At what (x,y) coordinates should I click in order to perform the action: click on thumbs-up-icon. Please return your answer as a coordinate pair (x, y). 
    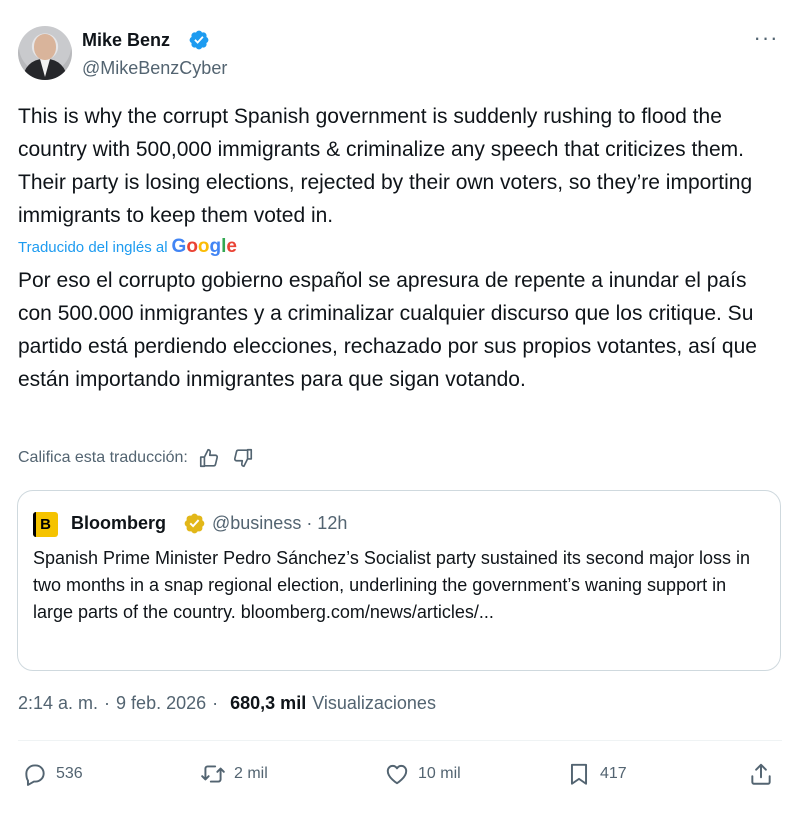
    Looking at the image, I should click on (210, 458).